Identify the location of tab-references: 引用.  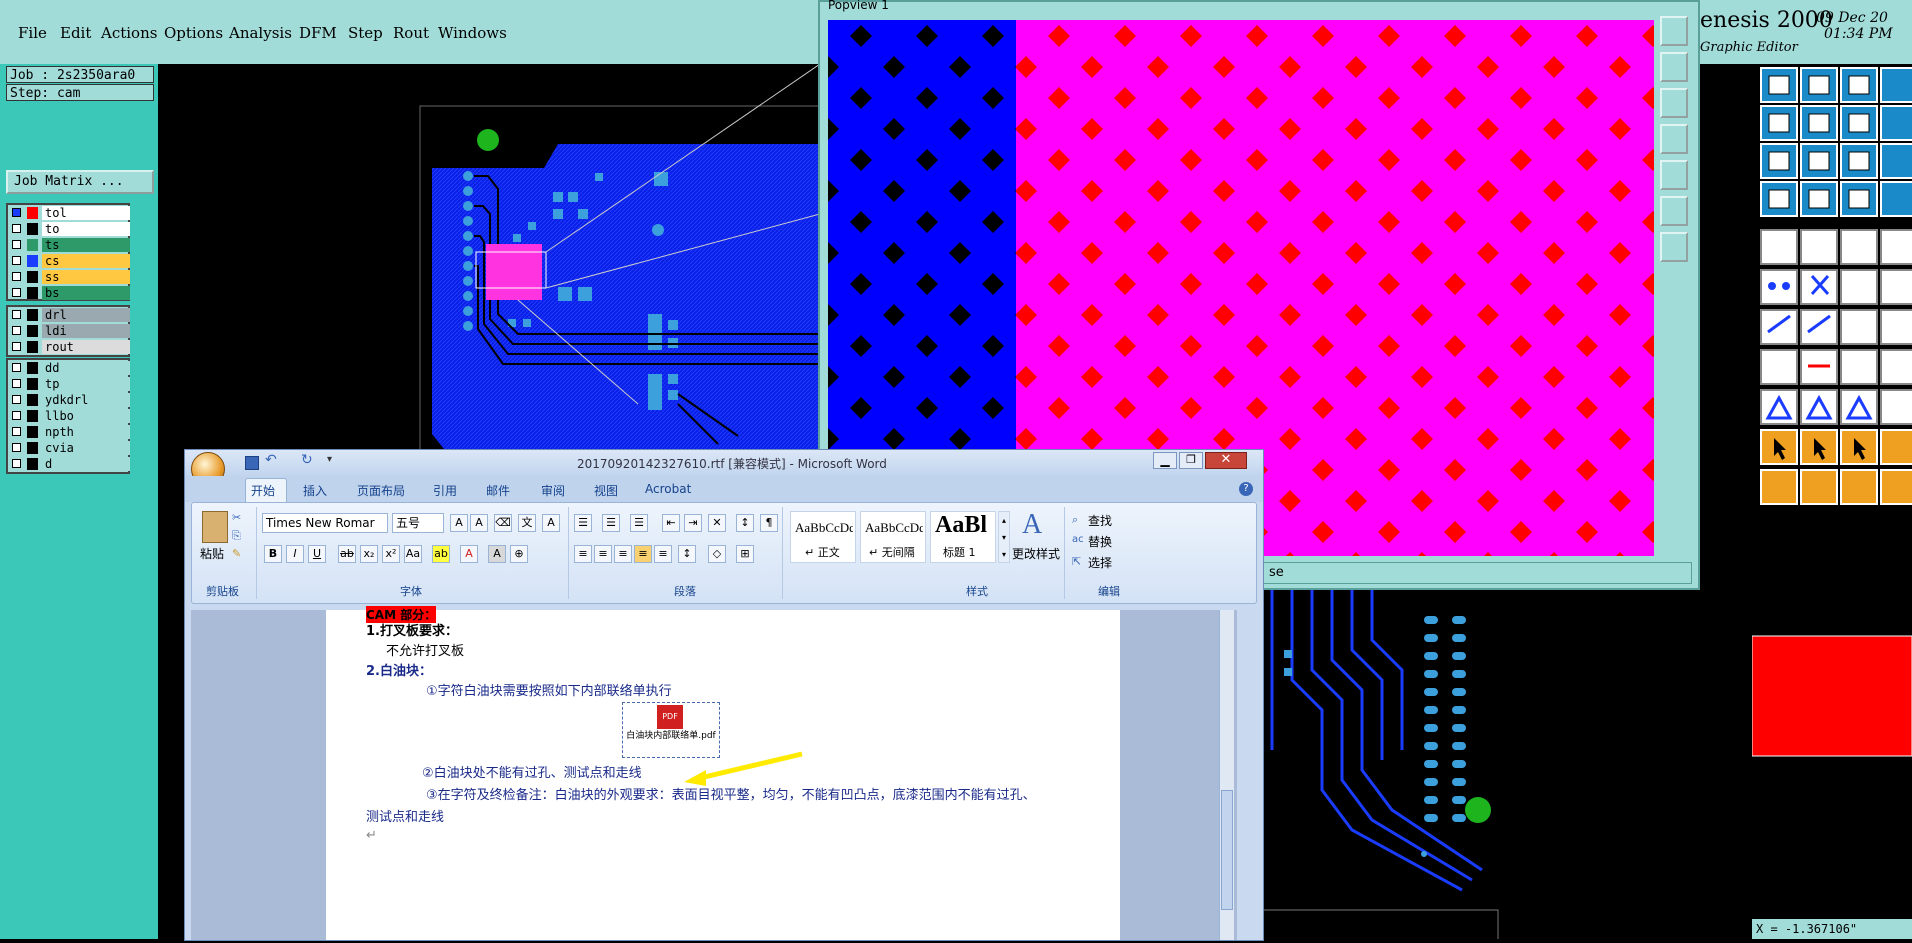
(445, 490).